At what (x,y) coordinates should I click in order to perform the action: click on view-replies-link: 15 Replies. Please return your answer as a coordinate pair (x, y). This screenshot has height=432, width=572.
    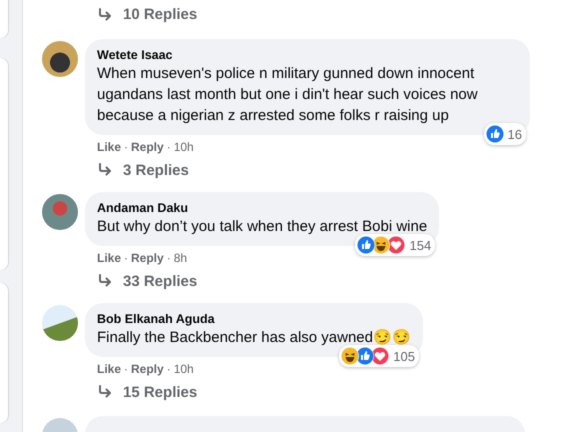
    Looking at the image, I should click on (147, 392).